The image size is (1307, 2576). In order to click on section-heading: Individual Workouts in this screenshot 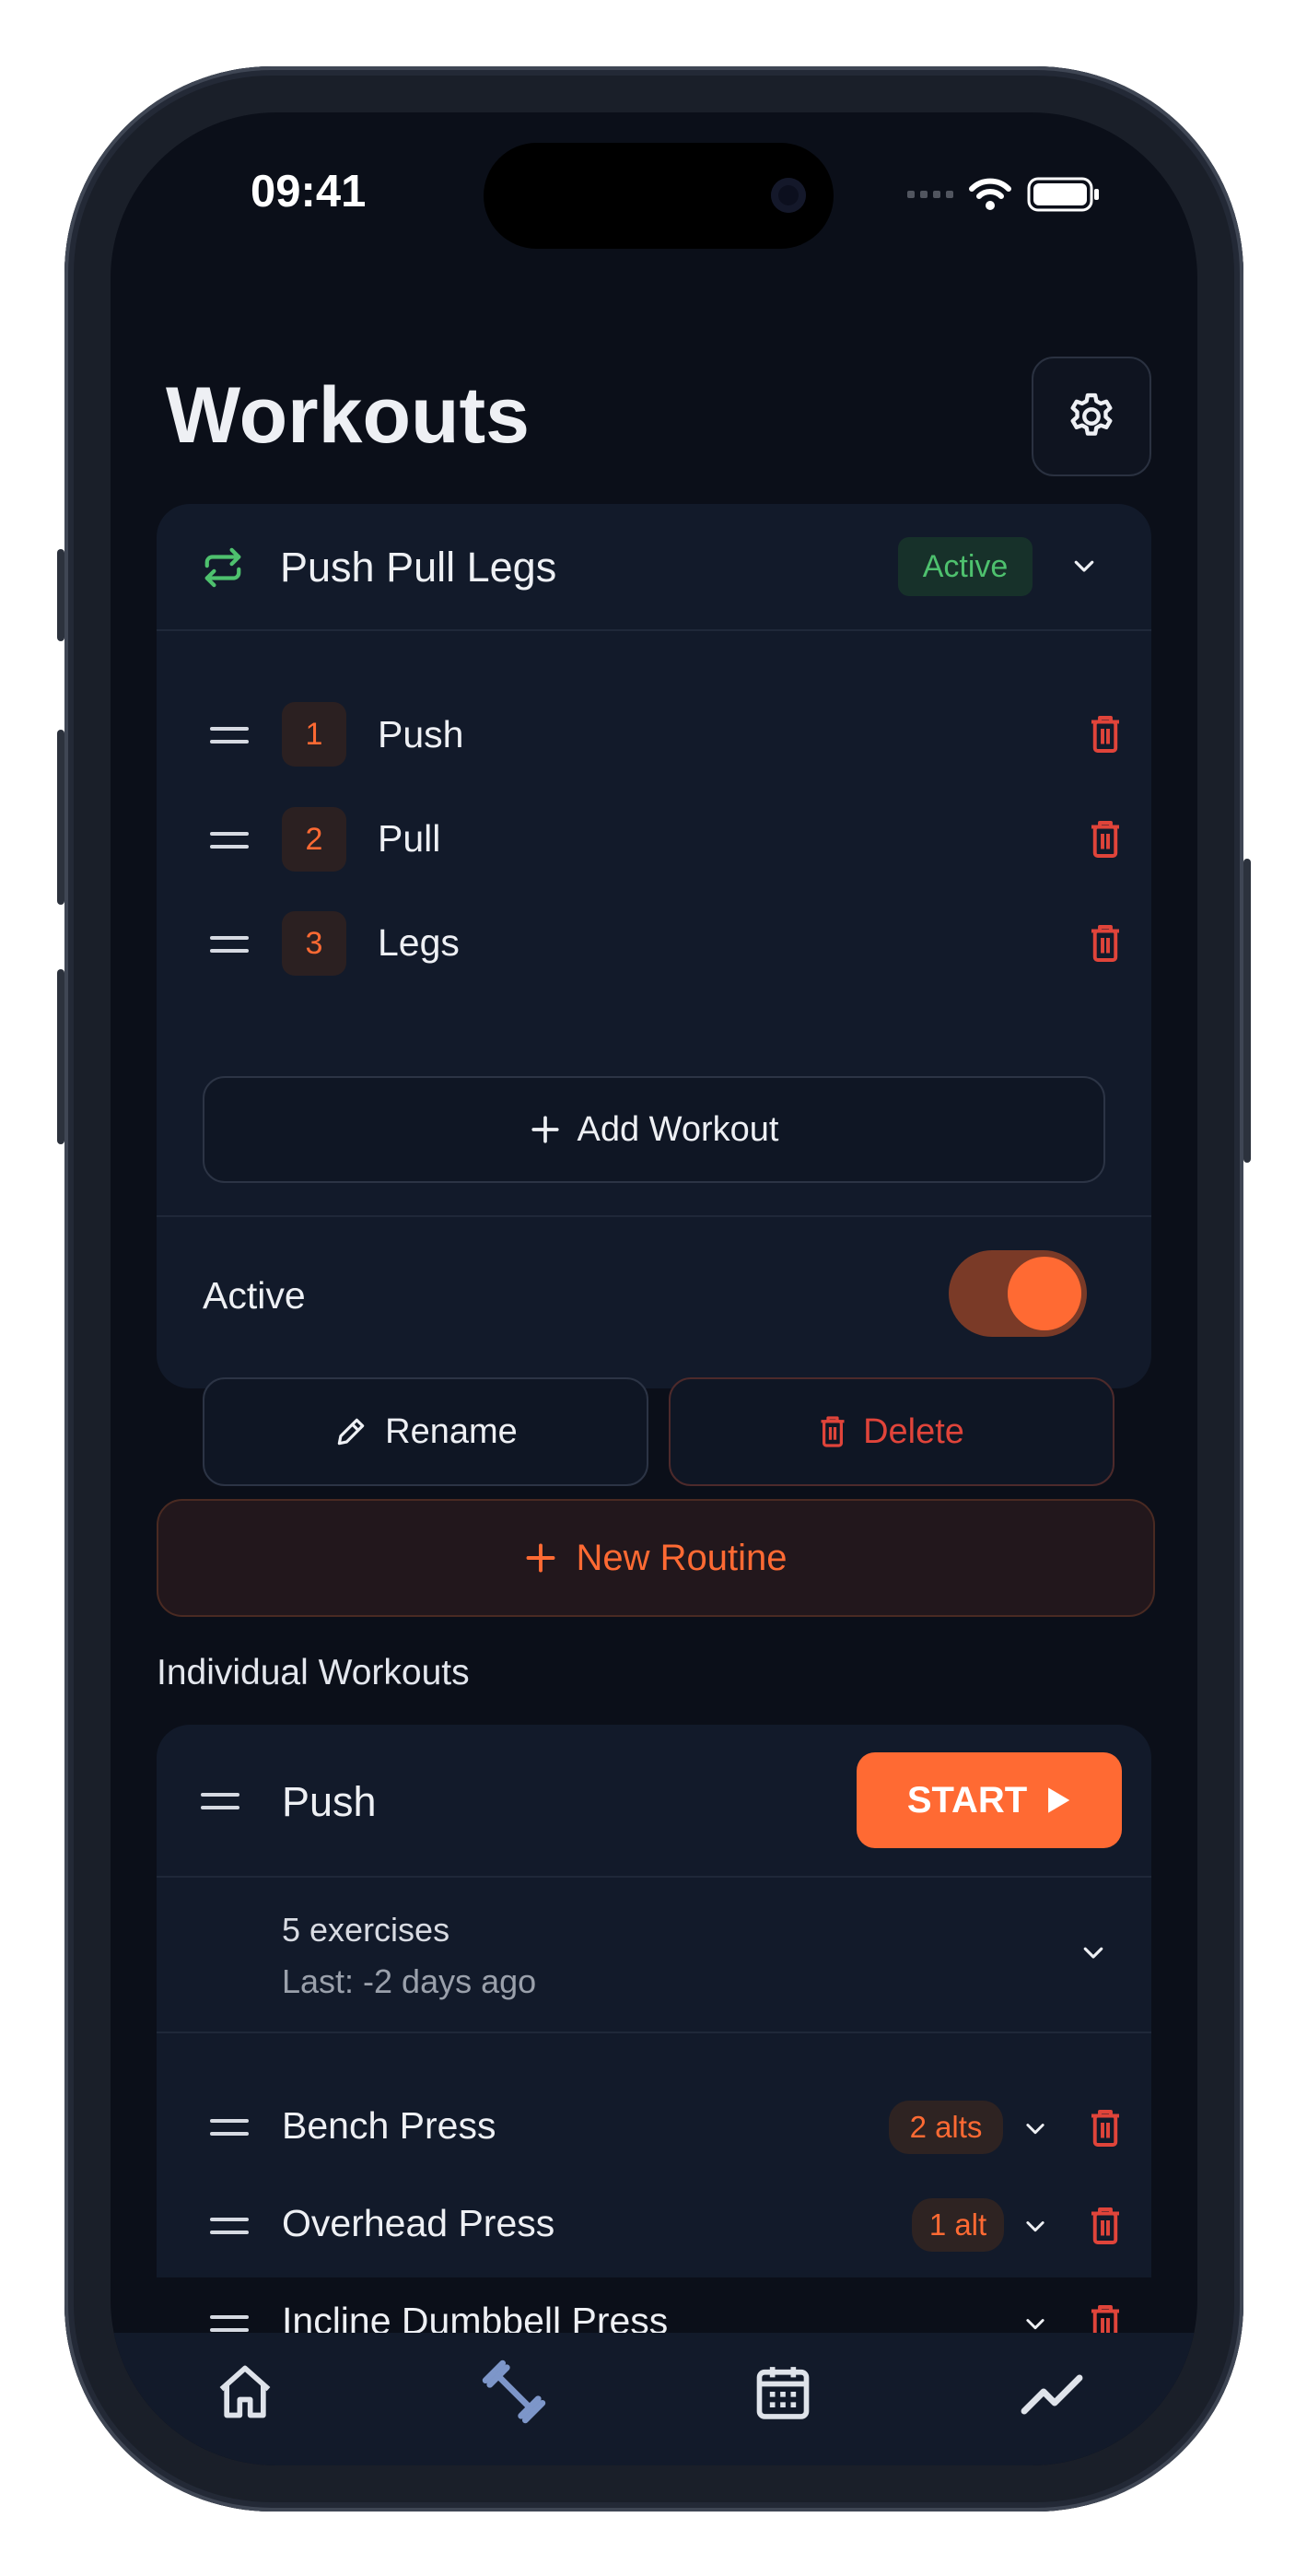, I will do `click(314, 1672)`.